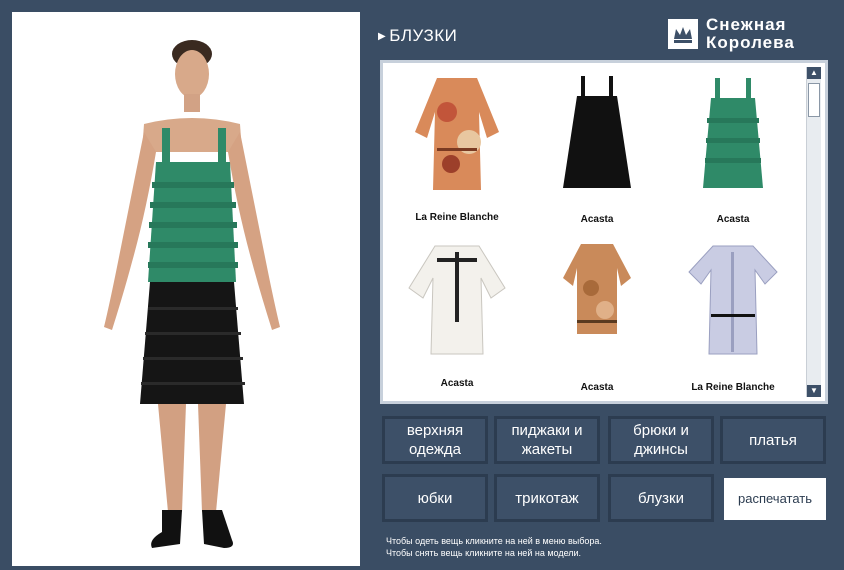 The image size is (844, 570). Describe the element at coordinates (457, 134) in the screenshot. I see `floral-blouse-icon` at that location.